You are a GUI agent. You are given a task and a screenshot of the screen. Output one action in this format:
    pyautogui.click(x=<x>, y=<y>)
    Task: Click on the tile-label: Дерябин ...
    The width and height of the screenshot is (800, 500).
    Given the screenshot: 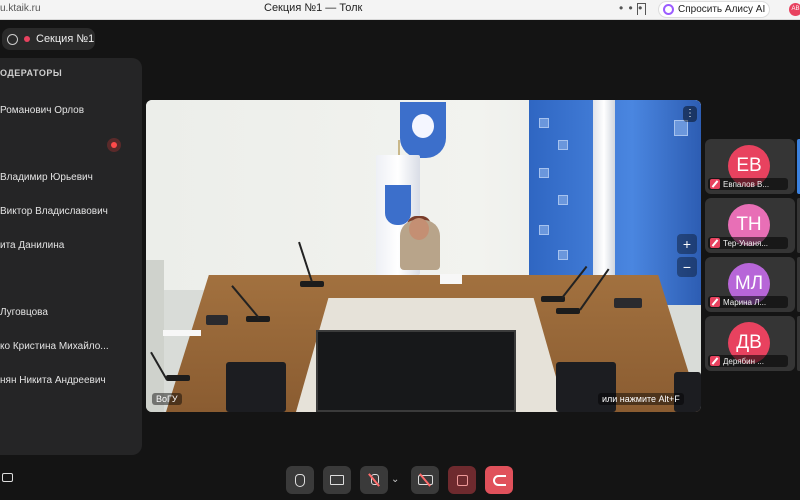 What is the action you would take?
    pyautogui.click(x=748, y=361)
    